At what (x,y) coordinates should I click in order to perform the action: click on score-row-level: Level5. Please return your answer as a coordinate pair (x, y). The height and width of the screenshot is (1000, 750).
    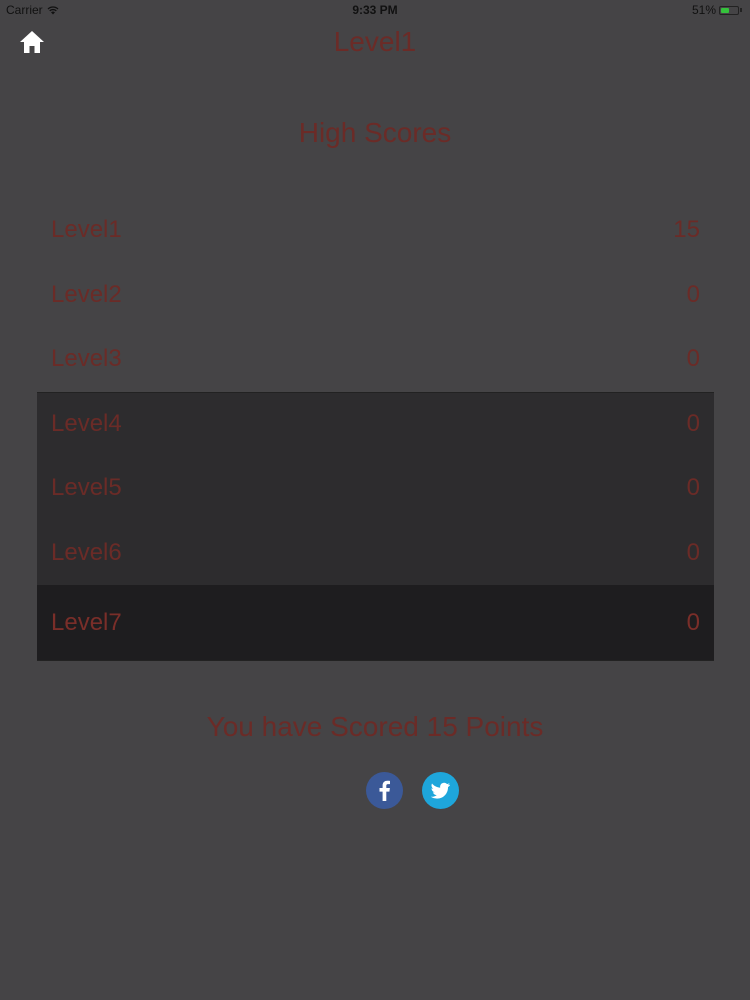
    Looking at the image, I should click on (86, 488).